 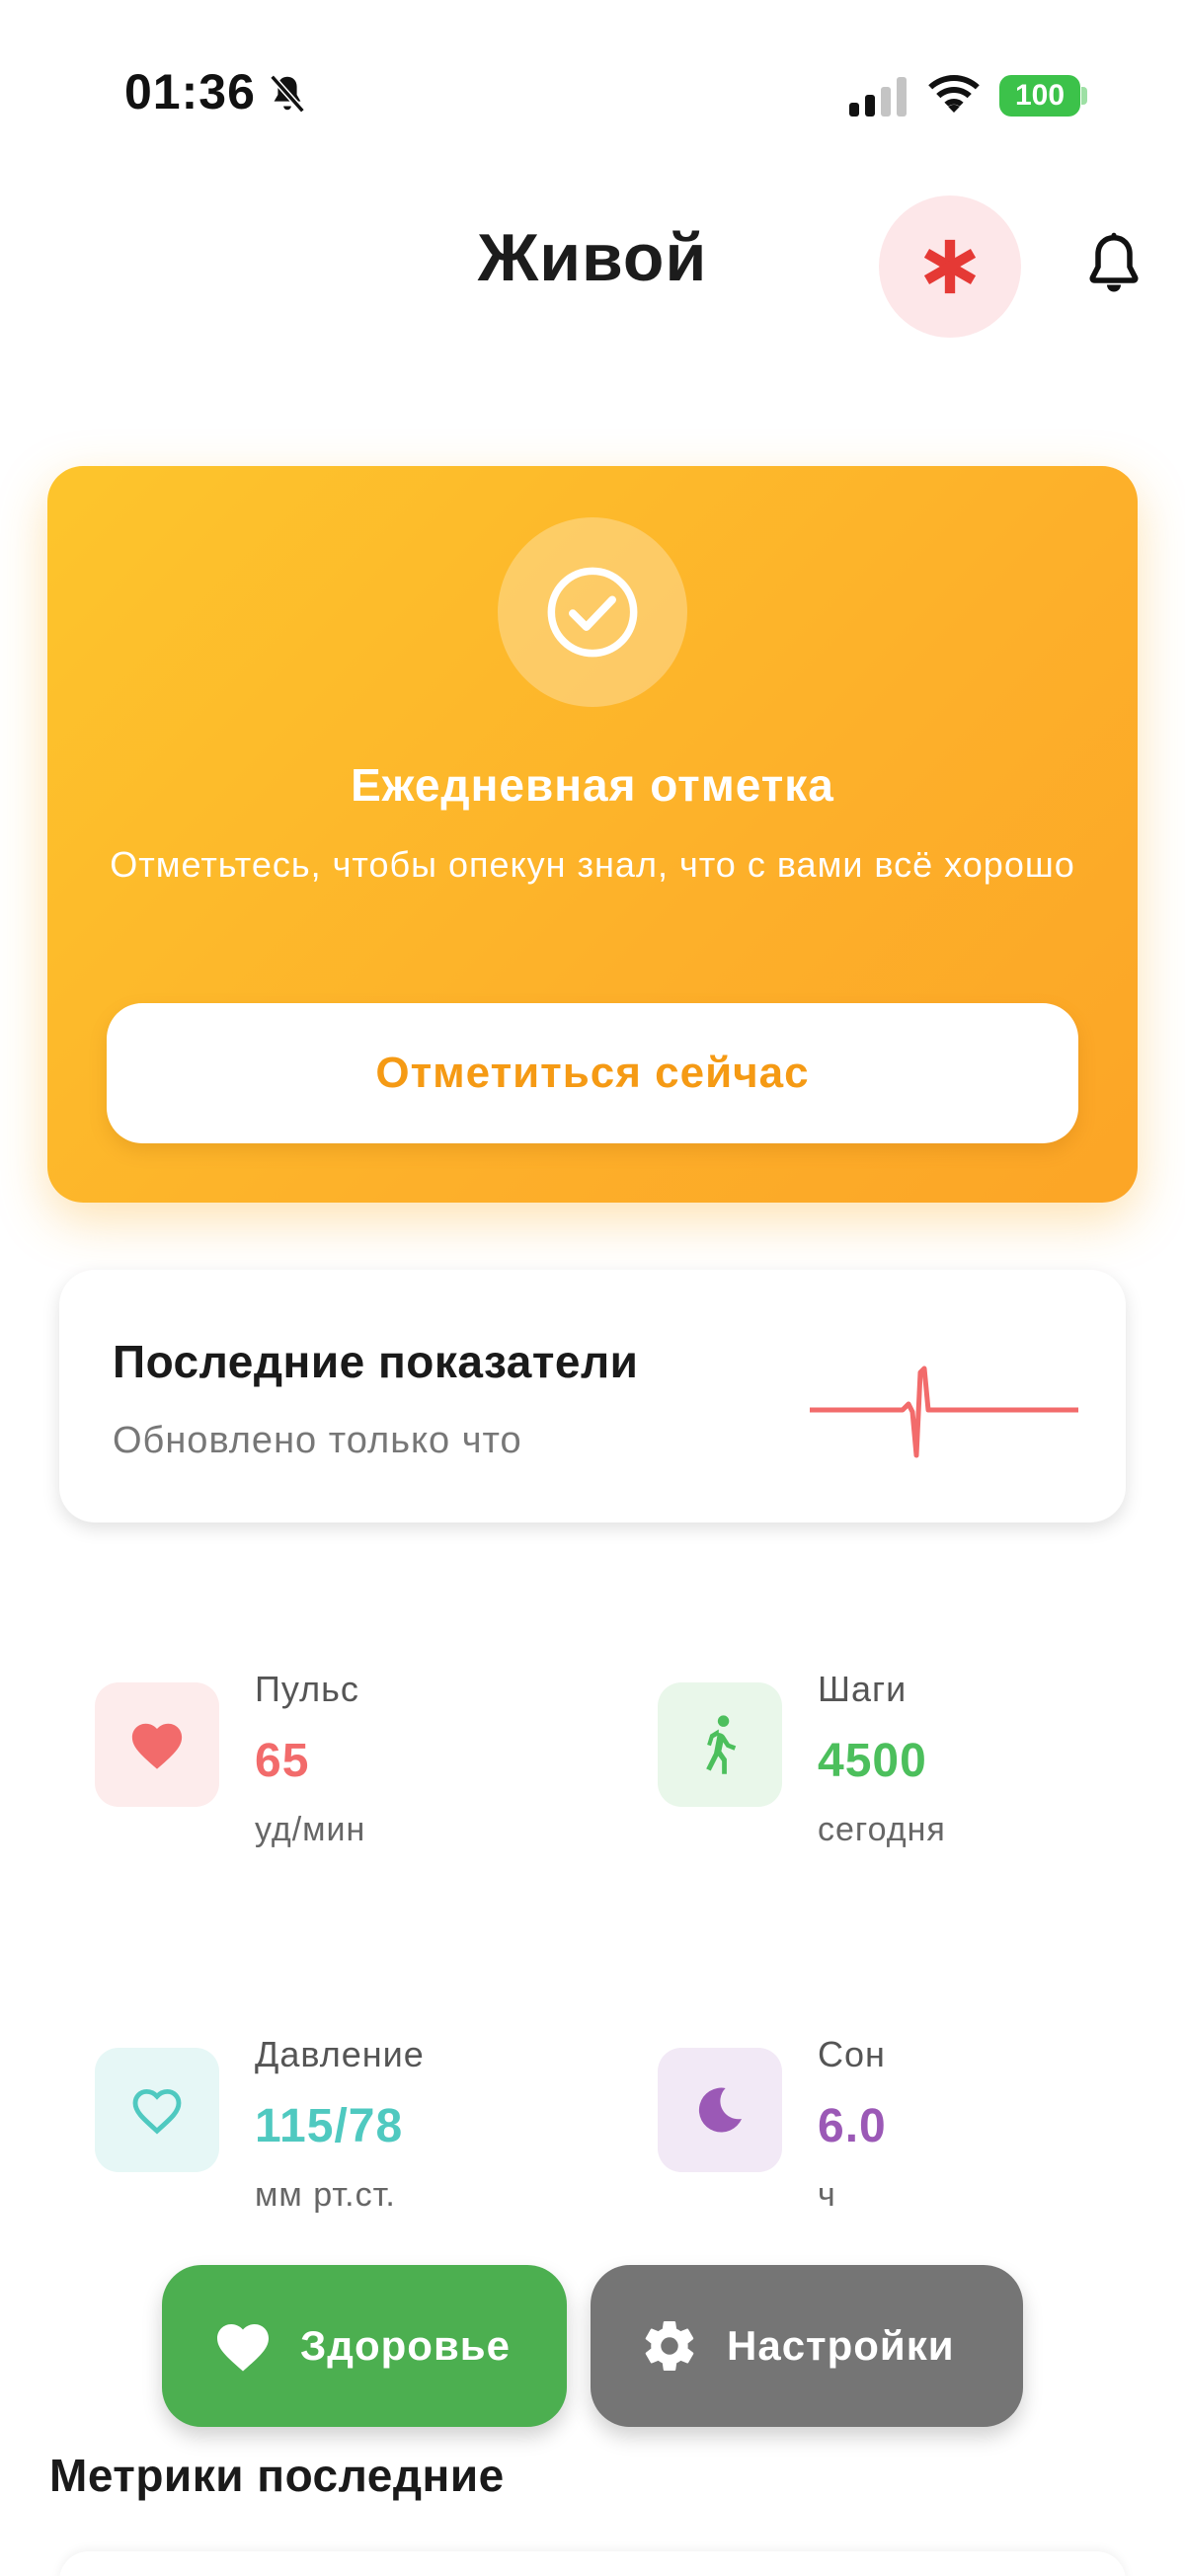 What do you see at coordinates (330, 2126) in the screenshot?
I see `metric-value: 115/78` at bounding box center [330, 2126].